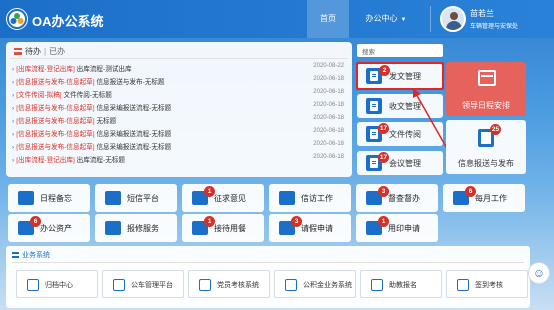 The image size is (554, 310). What do you see at coordinates (328, 19) in the screenshot?
I see `nav-home: 首页` at bounding box center [328, 19].